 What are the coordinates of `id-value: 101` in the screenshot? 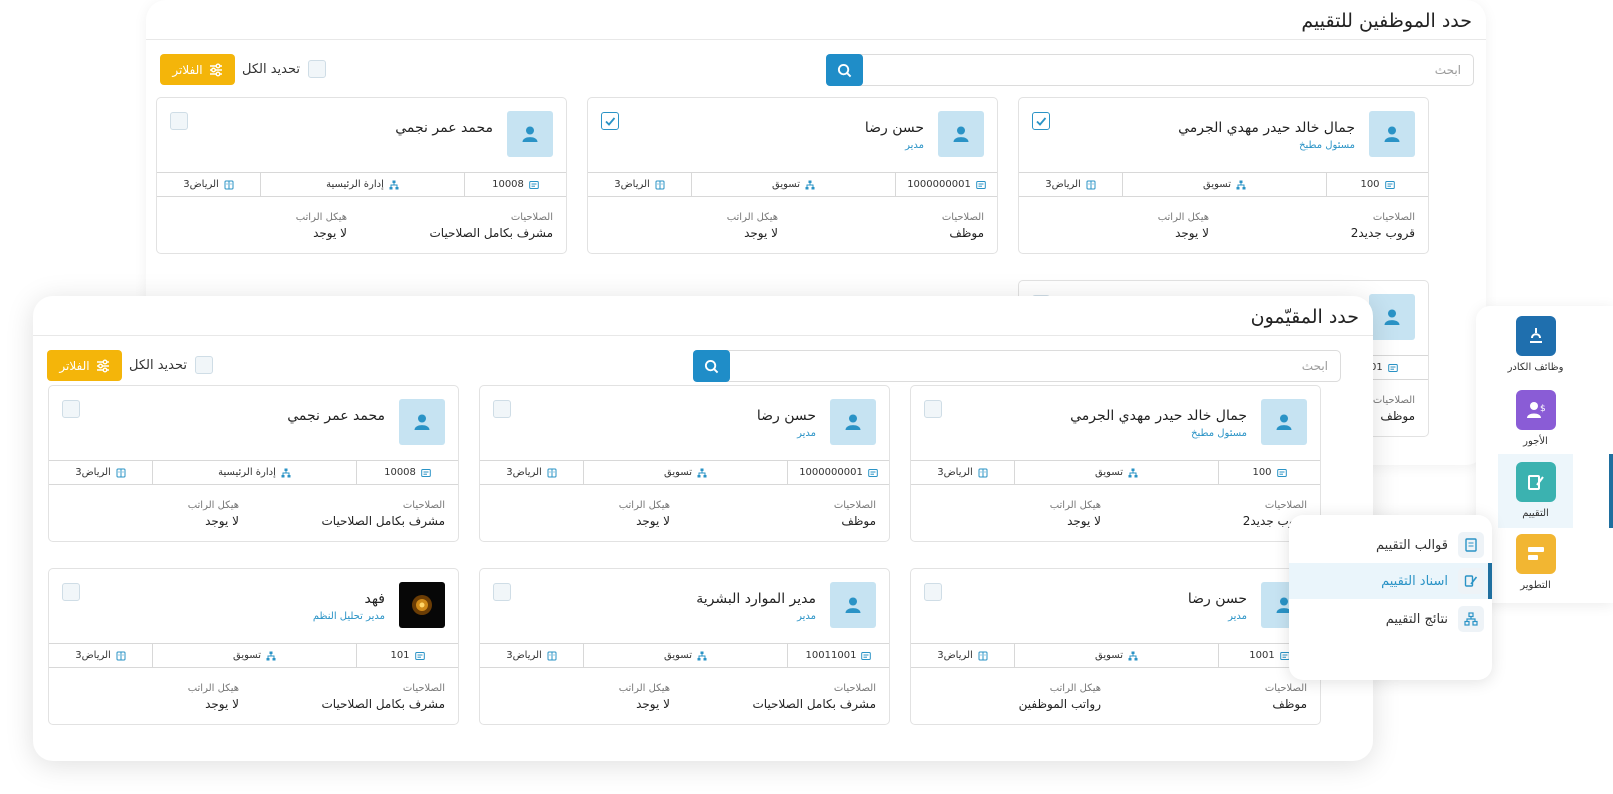 It's located at (400, 655).